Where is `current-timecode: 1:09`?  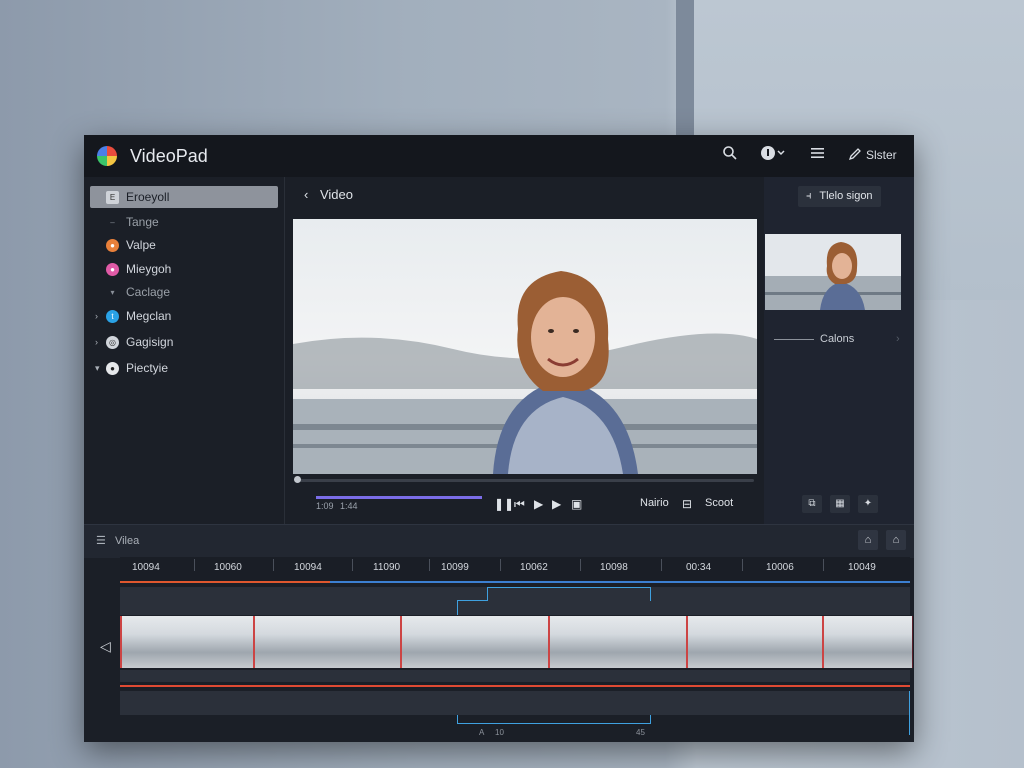
current-timecode: 1:09 is located at coordinates (325, 506).